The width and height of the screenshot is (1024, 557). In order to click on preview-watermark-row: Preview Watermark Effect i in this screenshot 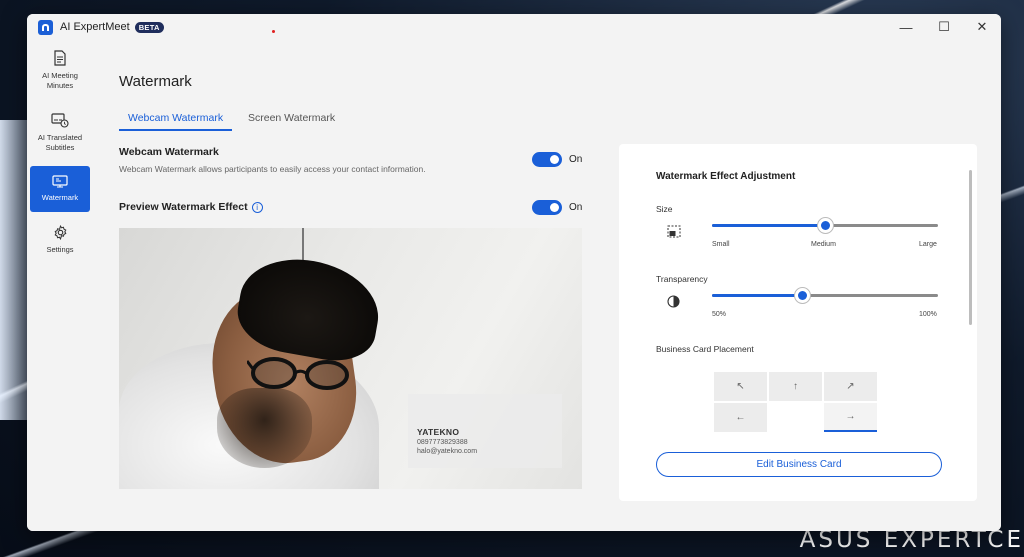, I will do `click(191, 207)`.